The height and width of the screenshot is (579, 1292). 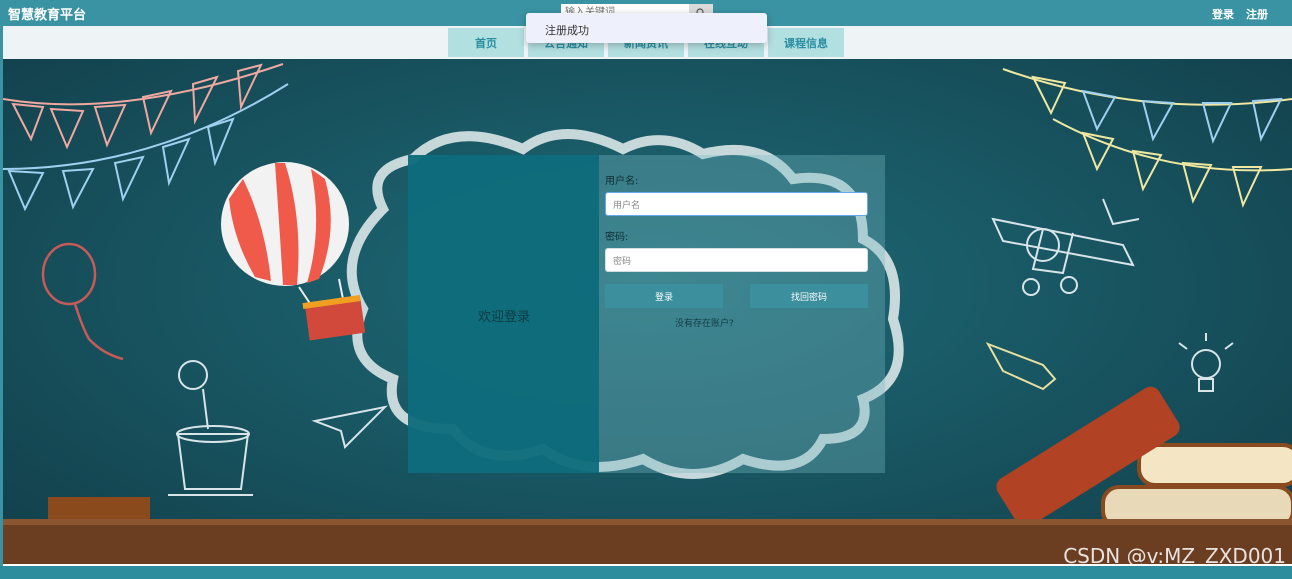 I want to click on auth-links: 登录 注册, so click(x=1240, y=14).